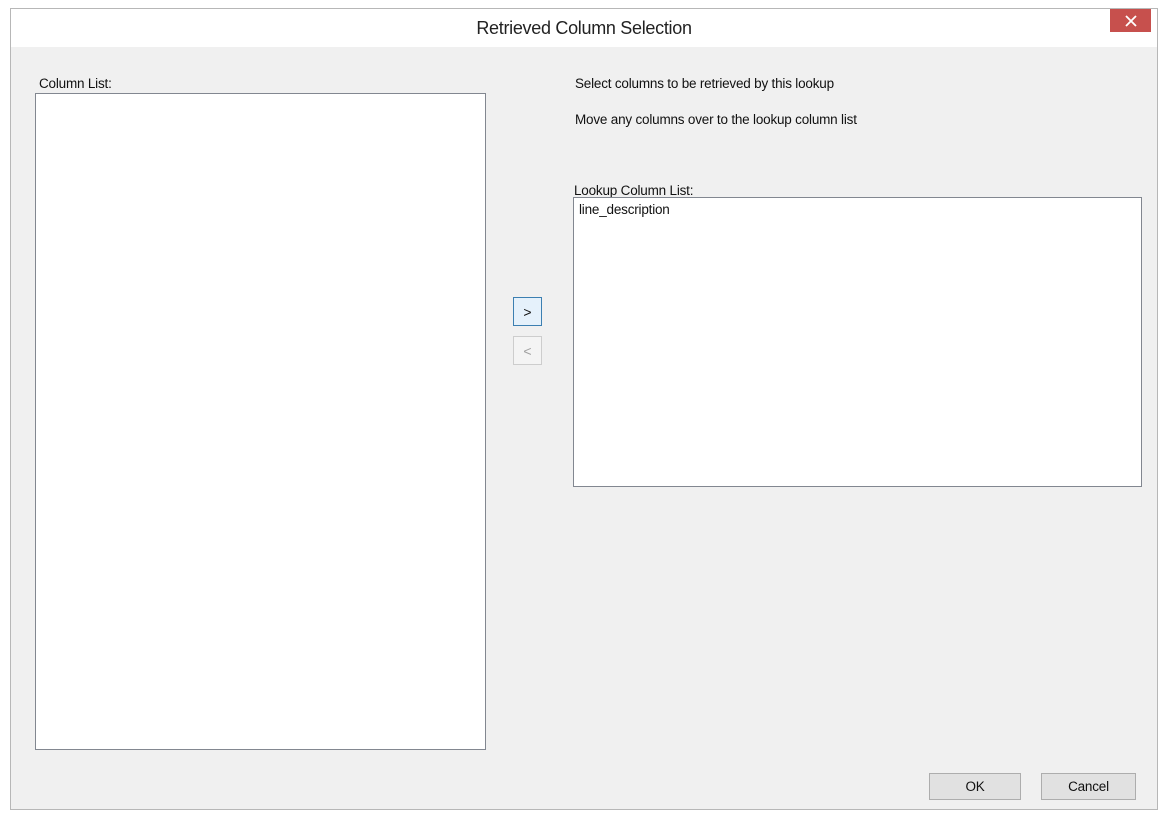 Image resolution: width=1161 pixels, height=814 pixels. I want to click on add-column-label: >, so click(527, 311).